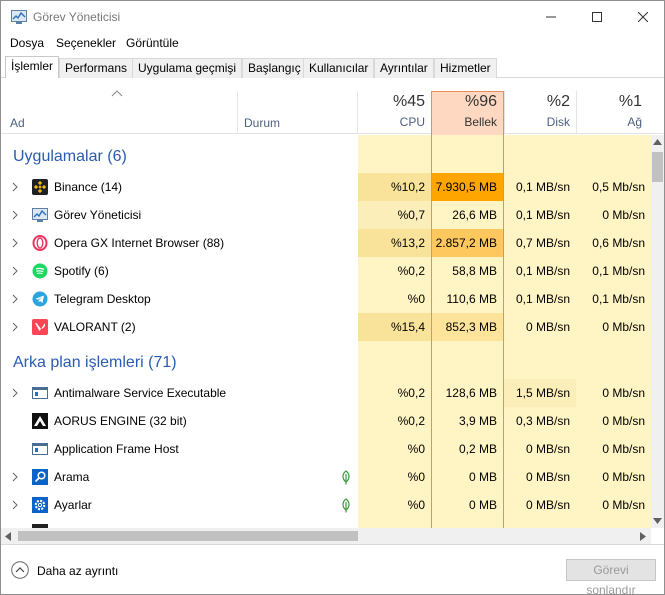  What do you see at coordinates (643, 536) in the screenshot?
I see `scroll-right-icon` at bounding box center [643, 536].